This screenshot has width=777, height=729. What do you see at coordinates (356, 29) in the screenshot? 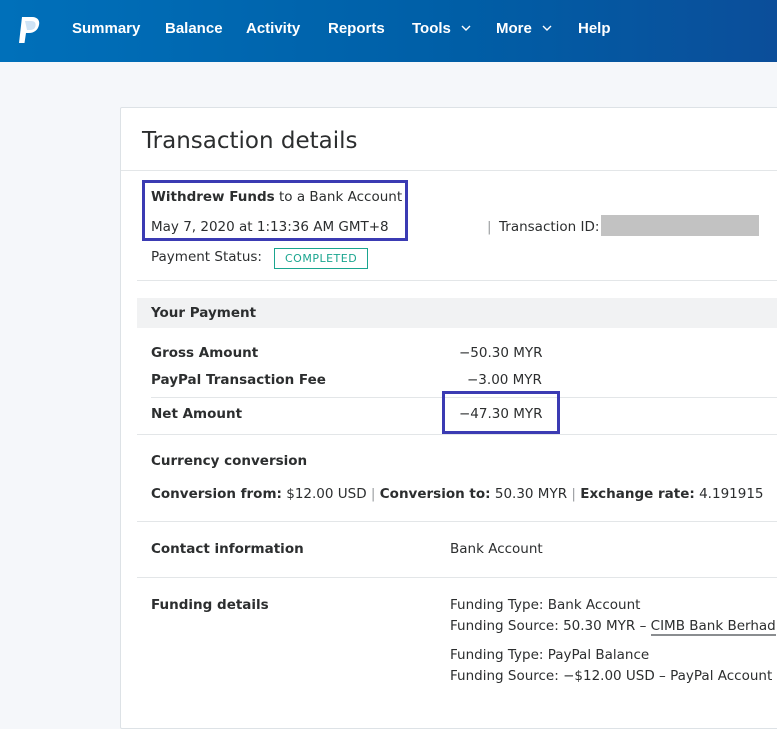
I see `nav-reports: Reports` at bounding box center [356, 29].